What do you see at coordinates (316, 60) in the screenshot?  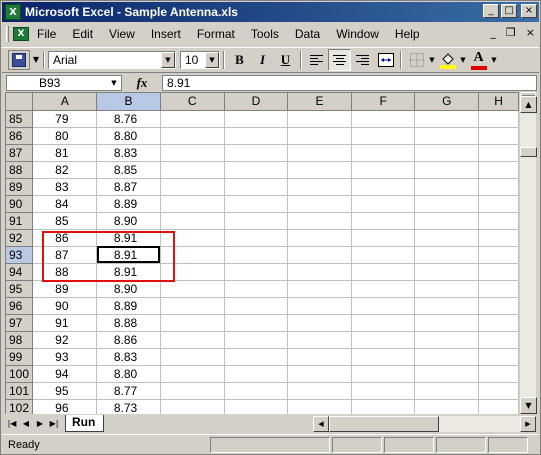 I see `align-left-button` at bounding box center [316, 60].